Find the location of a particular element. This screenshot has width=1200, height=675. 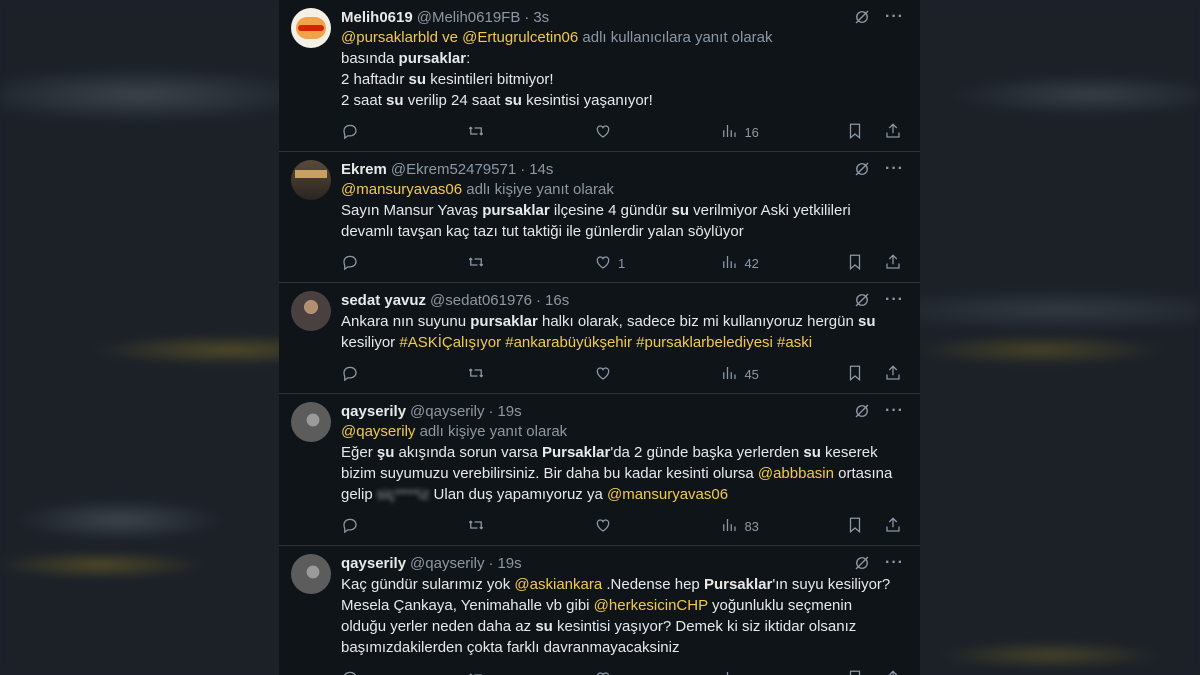

display-name: Ekrem is located at coordinates (364, 169).